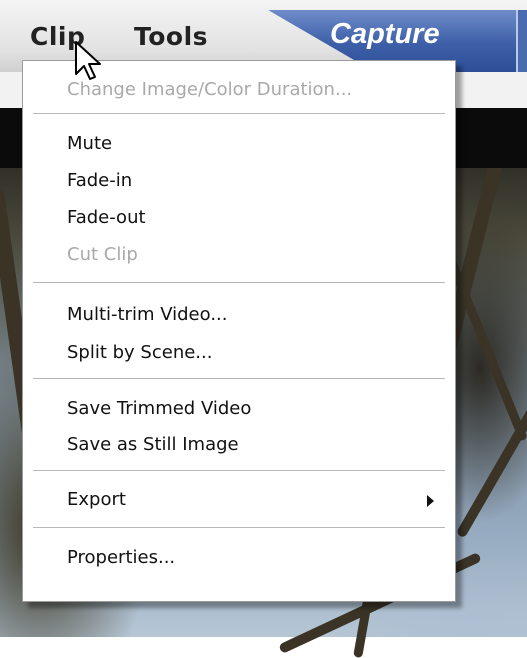 This screenshot has height=658, width=527. I want to click on menu-tools: Tools, so click(171, 36).